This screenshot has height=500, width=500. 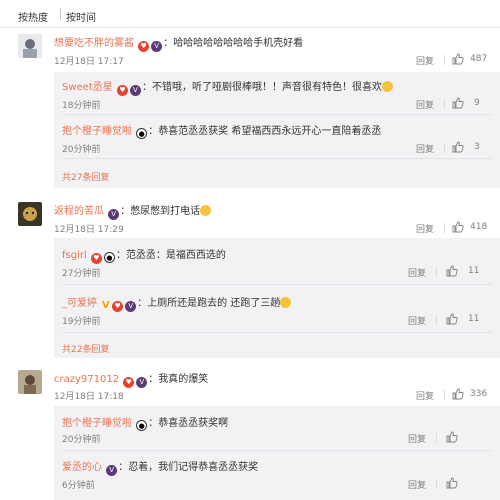 What do you see at coordinates (206, 210) in the screenshot?
I see `laugh-emoji-icon` at bounding box center [206, 210].